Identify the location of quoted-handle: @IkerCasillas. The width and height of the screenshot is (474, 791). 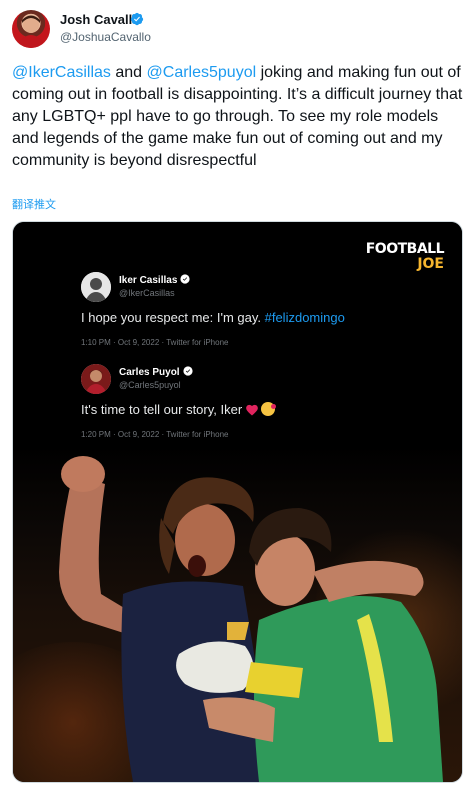
(147, 293).